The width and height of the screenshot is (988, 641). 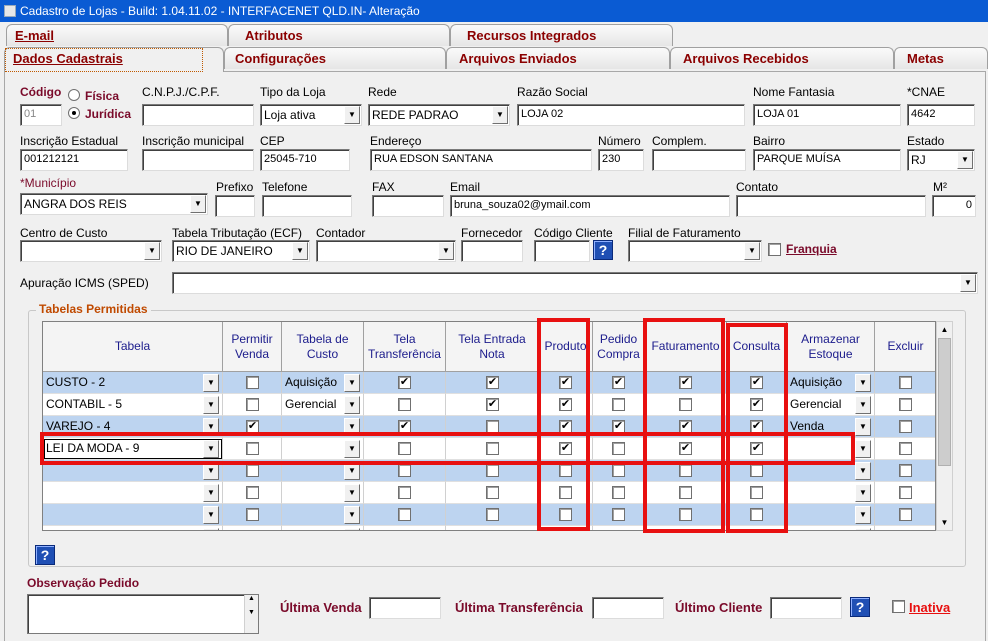 What do you see at coordinates (489, 528) in the screenshot?
I see `table-row: ▼ ▼ ▼` at bounding box center [489, 528].